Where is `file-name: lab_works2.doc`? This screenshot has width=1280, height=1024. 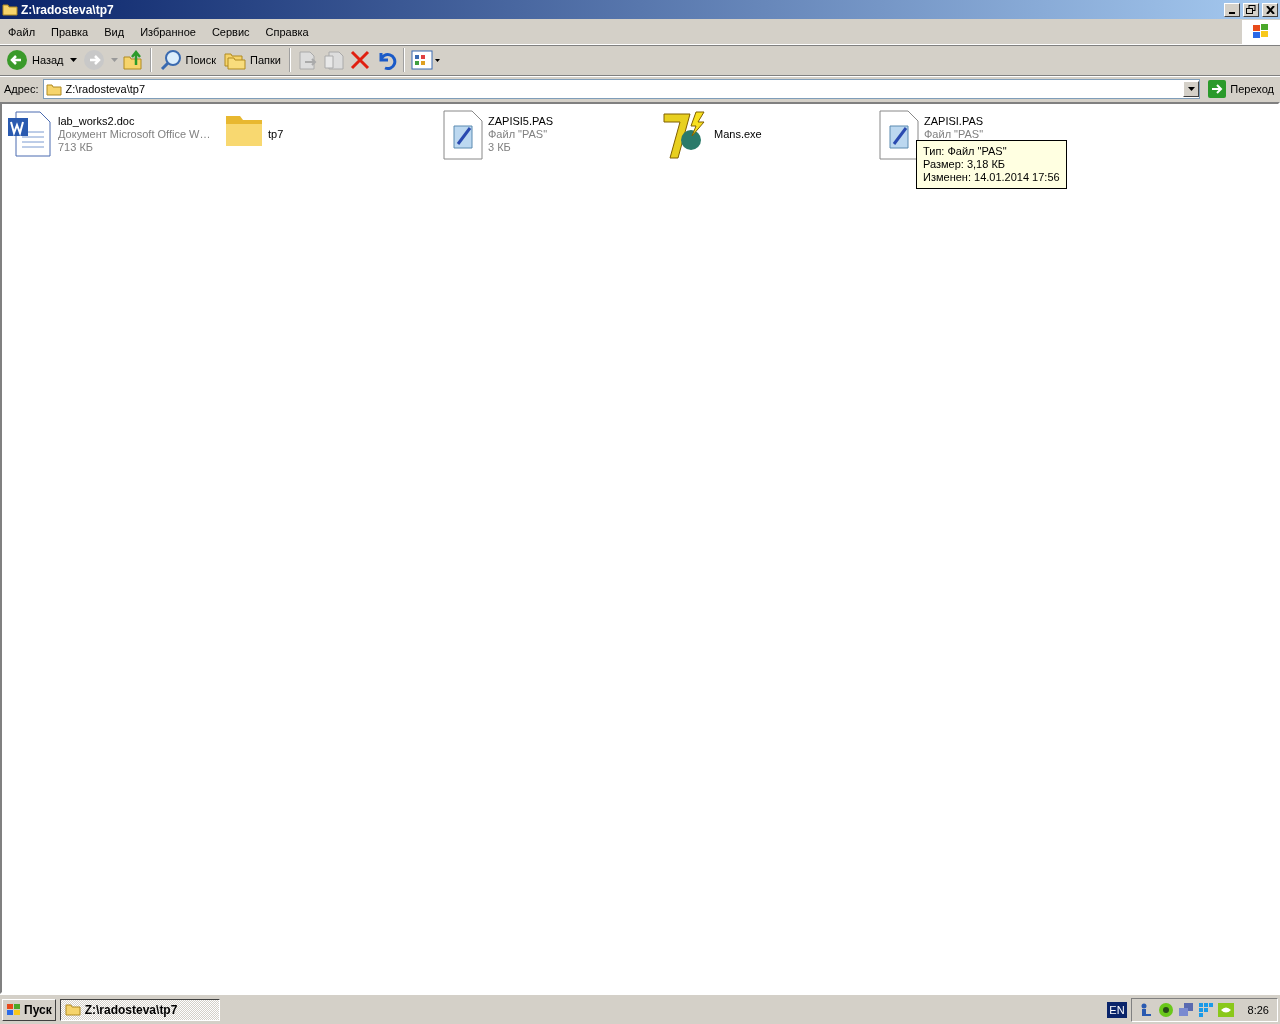
file-name: lab_works2.doc is located at coordinates (134, 121).